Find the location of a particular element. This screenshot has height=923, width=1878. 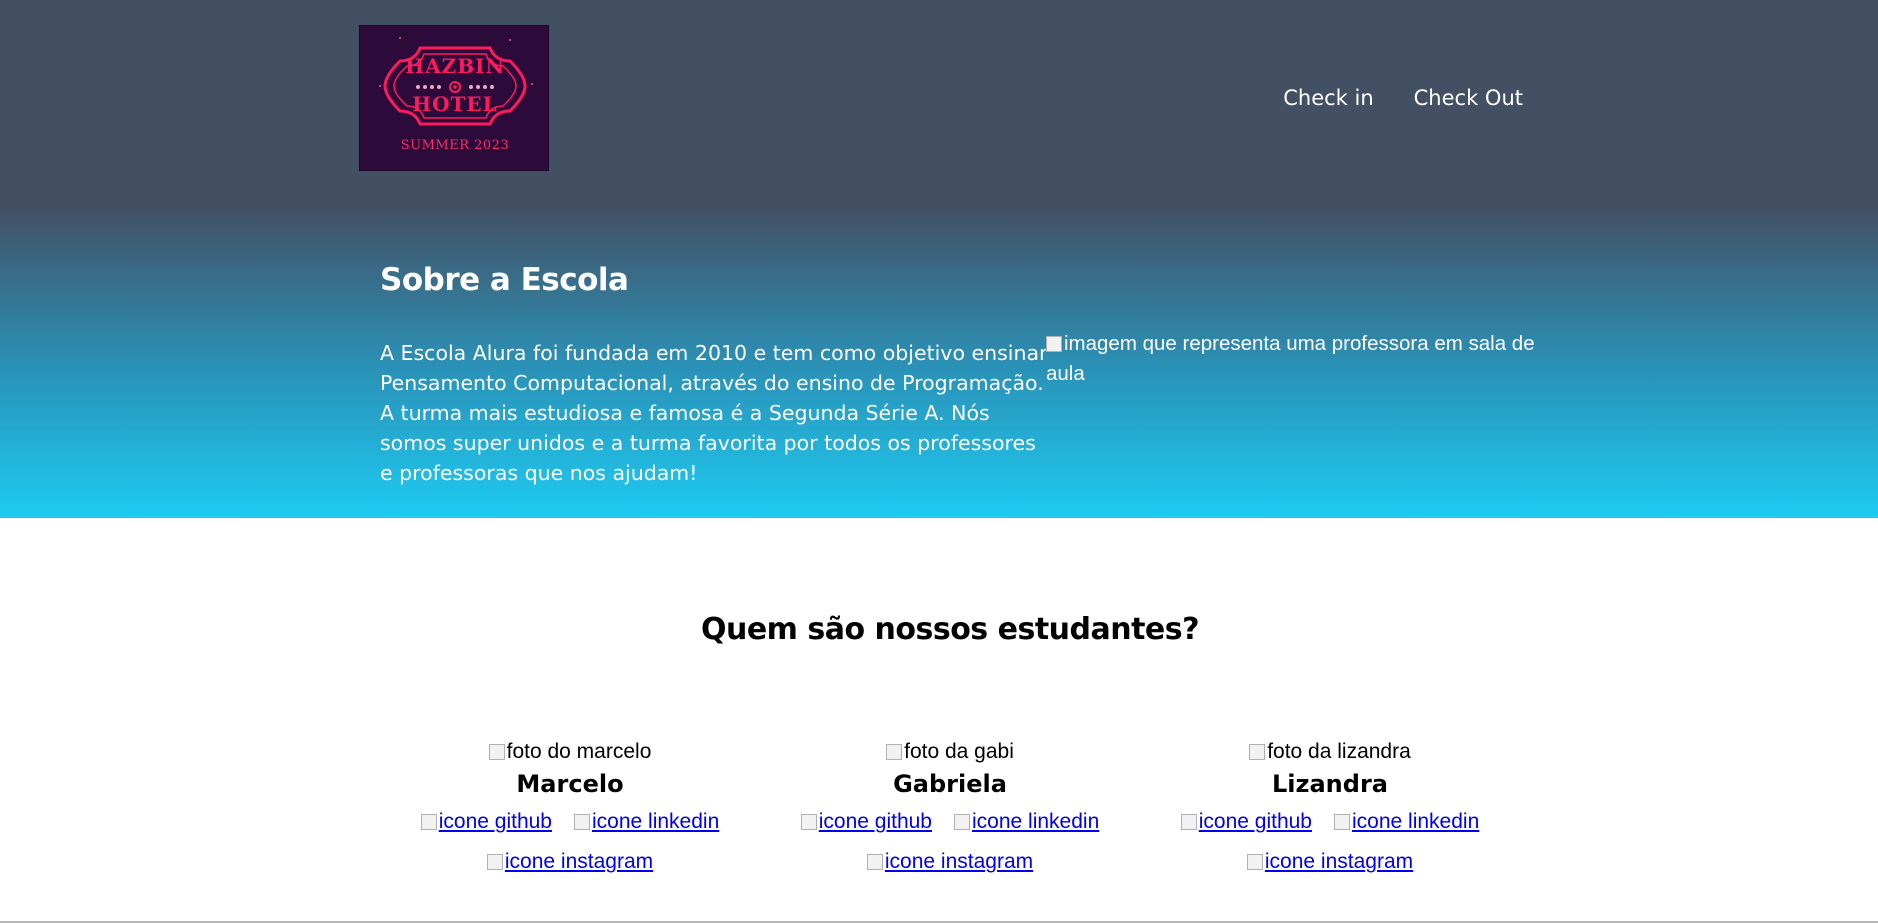

hazbin-hotel-logo: HAZBIN HOTEL SUMMER 2023 is located at coordinates (454, 98).